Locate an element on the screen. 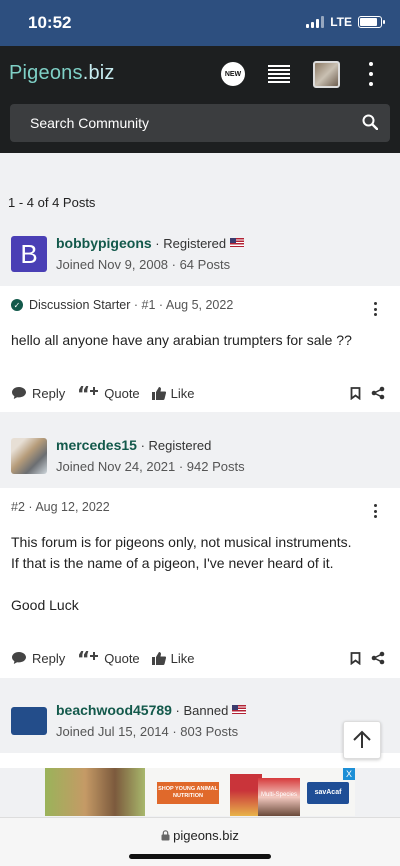 The width and height of the screenshot is (400, 866). home-indicator is located at coordinates (200, 856).